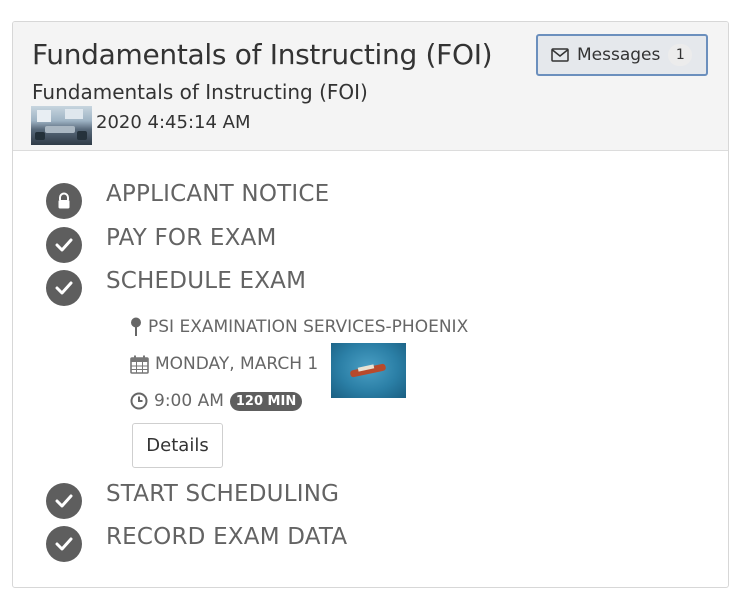 Image resolution: width=754 pixels, height=616 pixels. What do you see at coordinates (61, 125) in the screenshot?
I see `exam-room-thumbnail` at bounding box center [61, 125].